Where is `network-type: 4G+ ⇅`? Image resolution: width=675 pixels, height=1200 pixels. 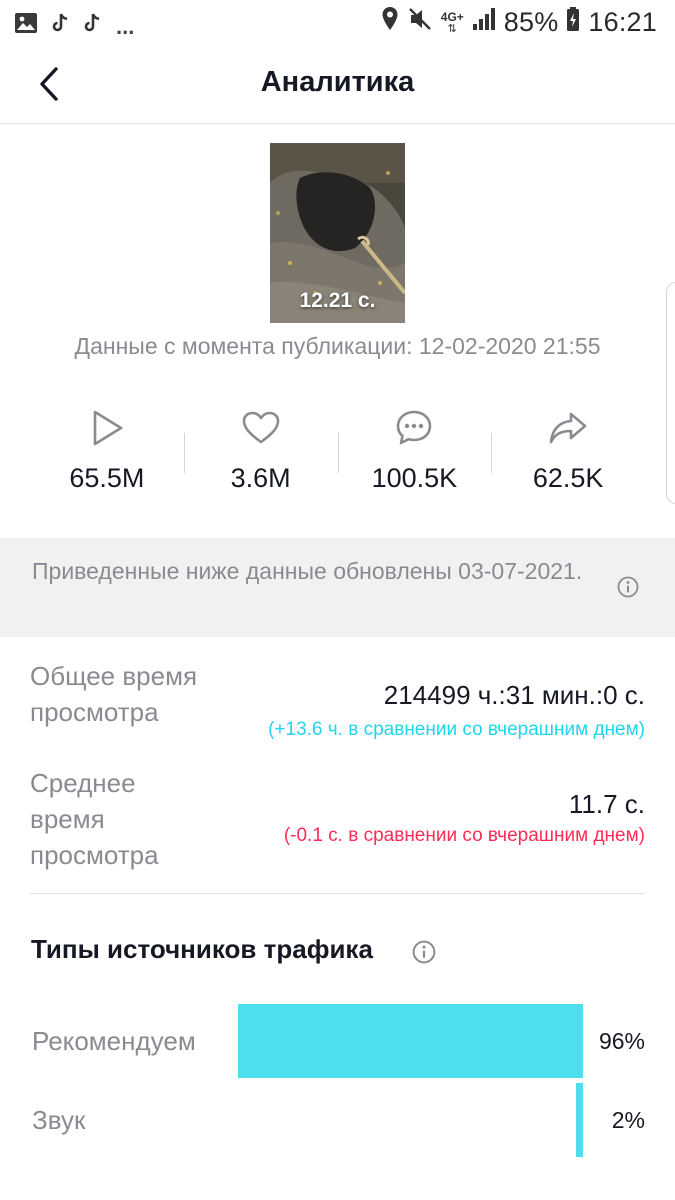 network-type: 4G+ ⇅ is located at coordinates (452, 22).